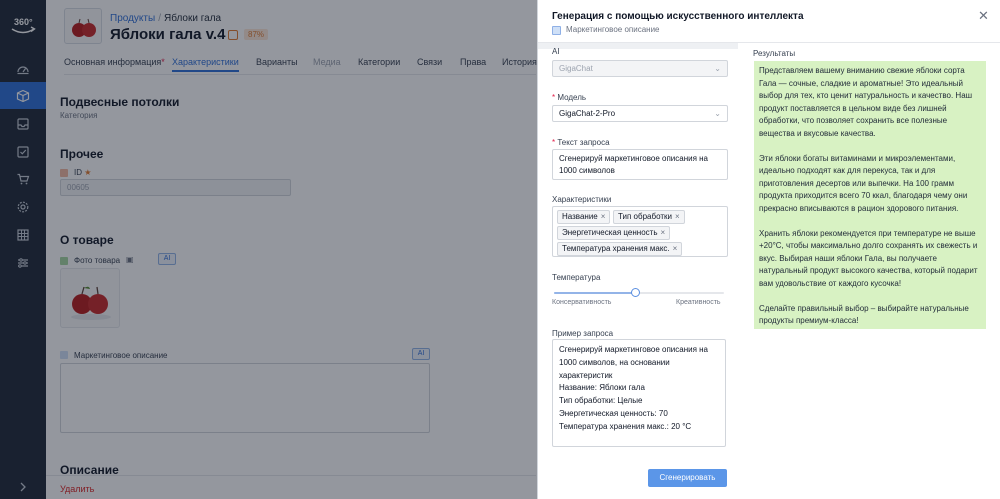 This screenshot has height=499, width=1000. What do you see at coordinates (569, 97) in the screenshot?
I see `model-label: * Модель` at bounding box center [569, 97].